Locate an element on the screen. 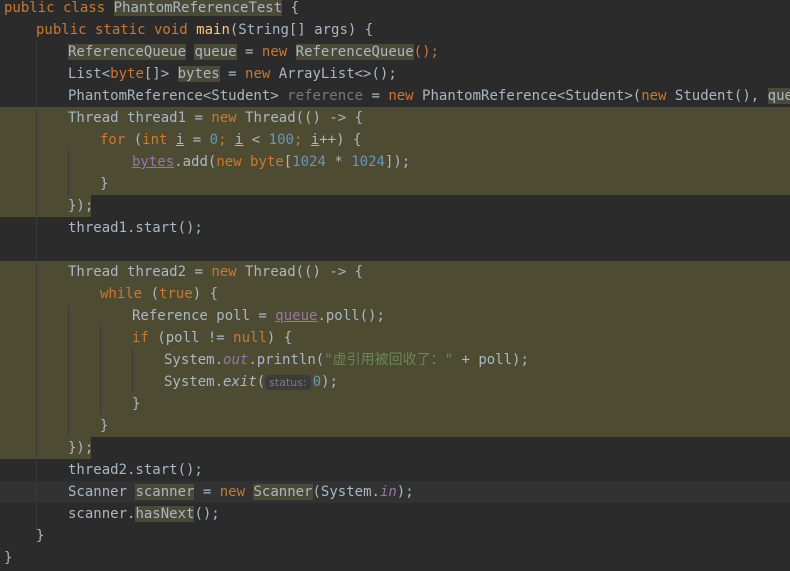  keyword: true is located at coordinates (176, 294).